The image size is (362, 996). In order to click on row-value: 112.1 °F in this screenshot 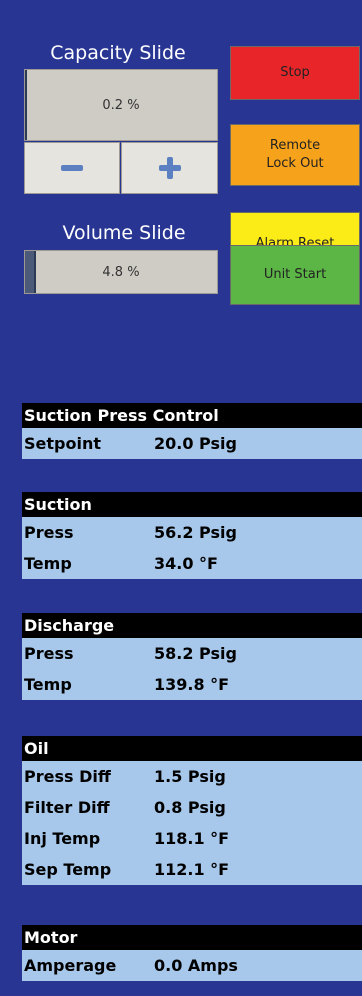, I will do `click(192, 869)`.